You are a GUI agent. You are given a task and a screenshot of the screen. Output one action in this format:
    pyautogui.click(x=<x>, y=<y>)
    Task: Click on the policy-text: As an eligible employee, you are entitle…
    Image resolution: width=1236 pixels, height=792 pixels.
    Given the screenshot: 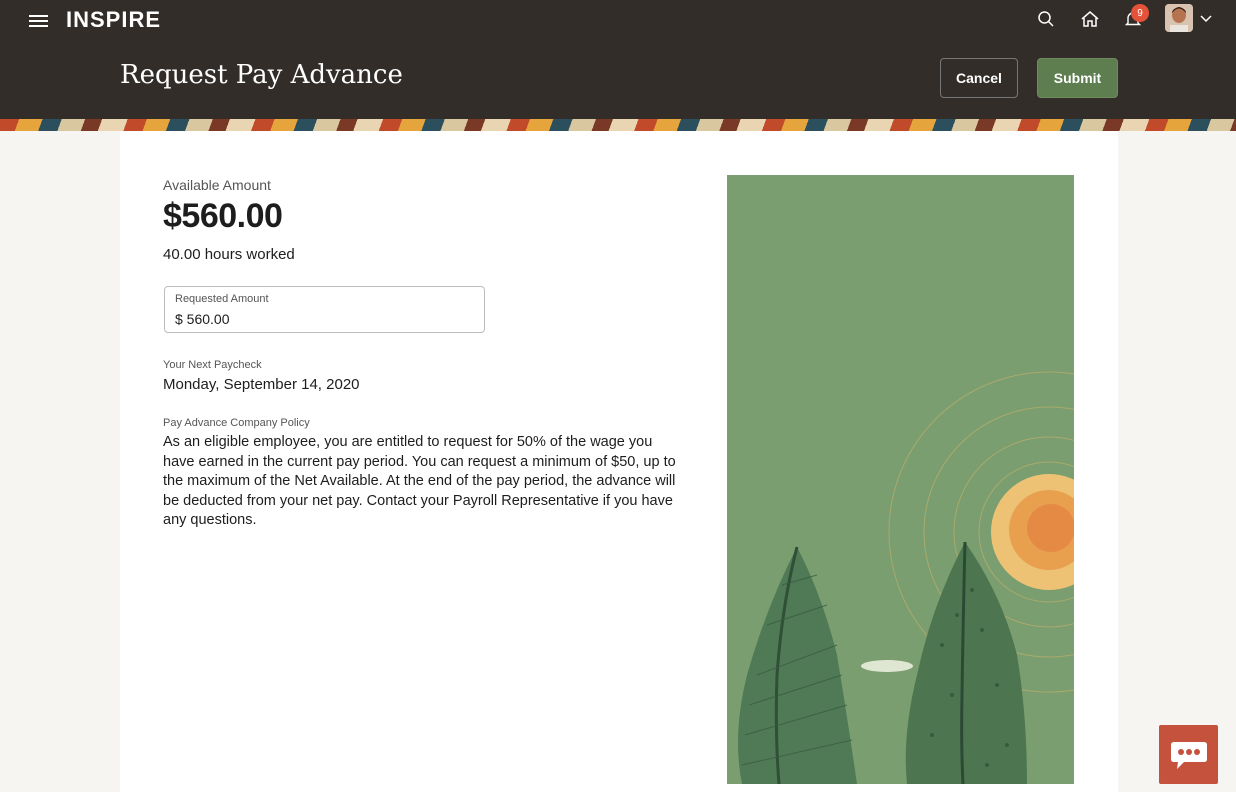 What is the action you would take?
    pyautogui.click(x=419, y=481)
    